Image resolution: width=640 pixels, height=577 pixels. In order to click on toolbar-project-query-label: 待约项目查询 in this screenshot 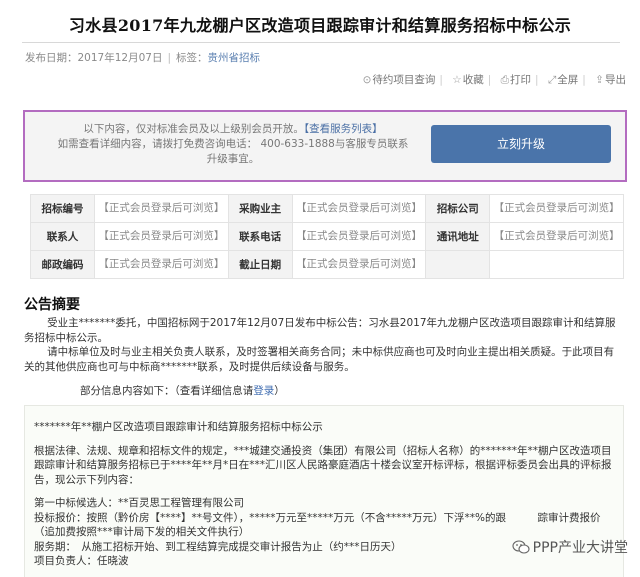, I will do `click(404, 80)`.